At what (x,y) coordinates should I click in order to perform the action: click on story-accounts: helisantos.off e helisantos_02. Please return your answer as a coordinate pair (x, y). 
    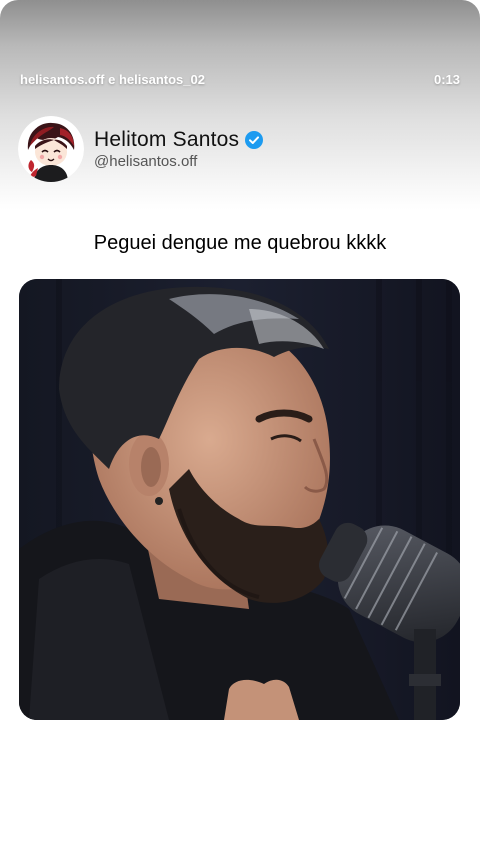
    Looking at the image, I should click on (112, 79).